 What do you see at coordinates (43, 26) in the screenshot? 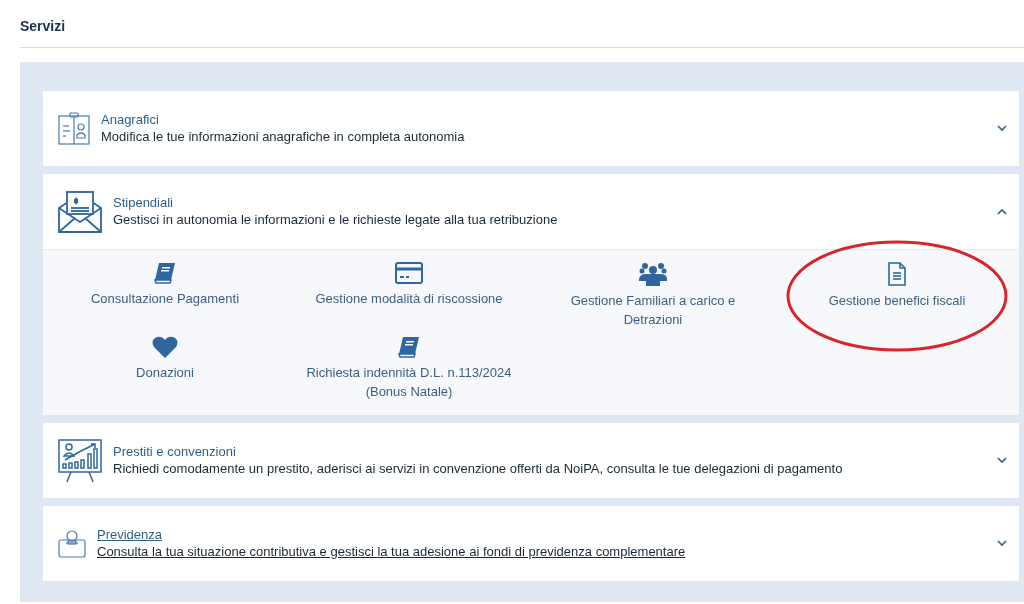
I see `page-title: Servizi` at bounding box center [43, 26].